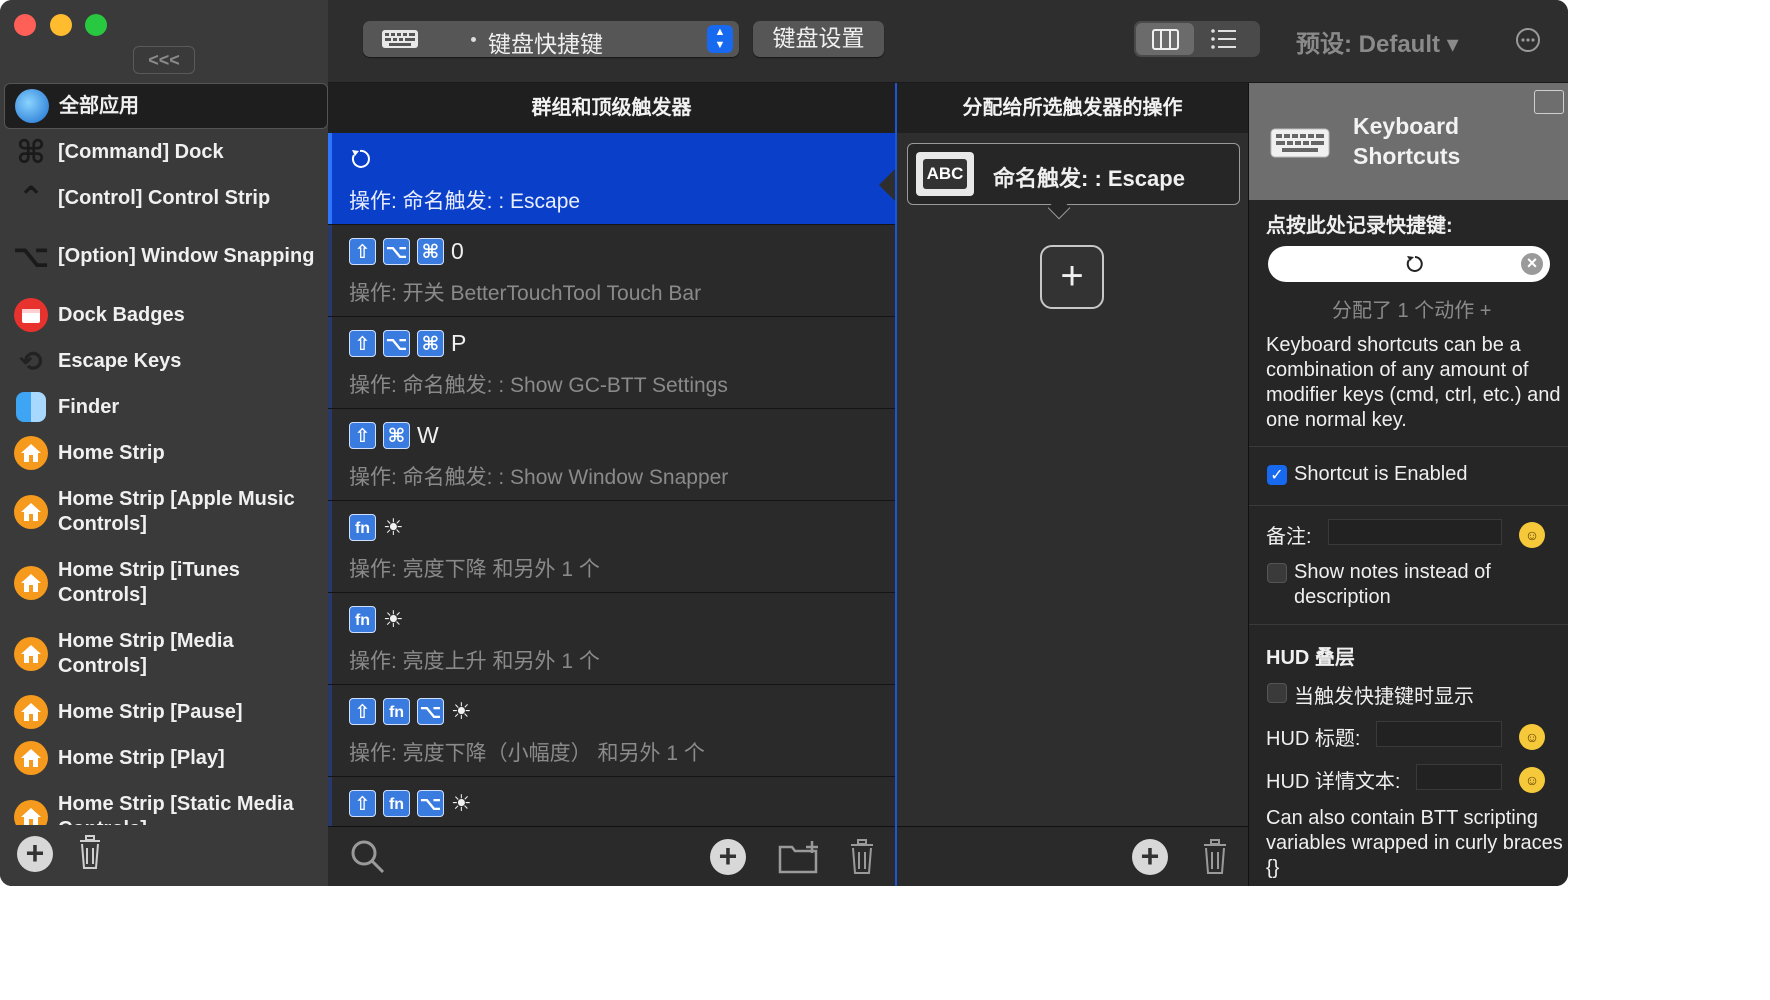 Image resolution: width=1770 pixels, height=1000 pixels. Describe the element at coordinates (31, 197) in the screenshot. I see `control-key-icon: ⌃` at that location.